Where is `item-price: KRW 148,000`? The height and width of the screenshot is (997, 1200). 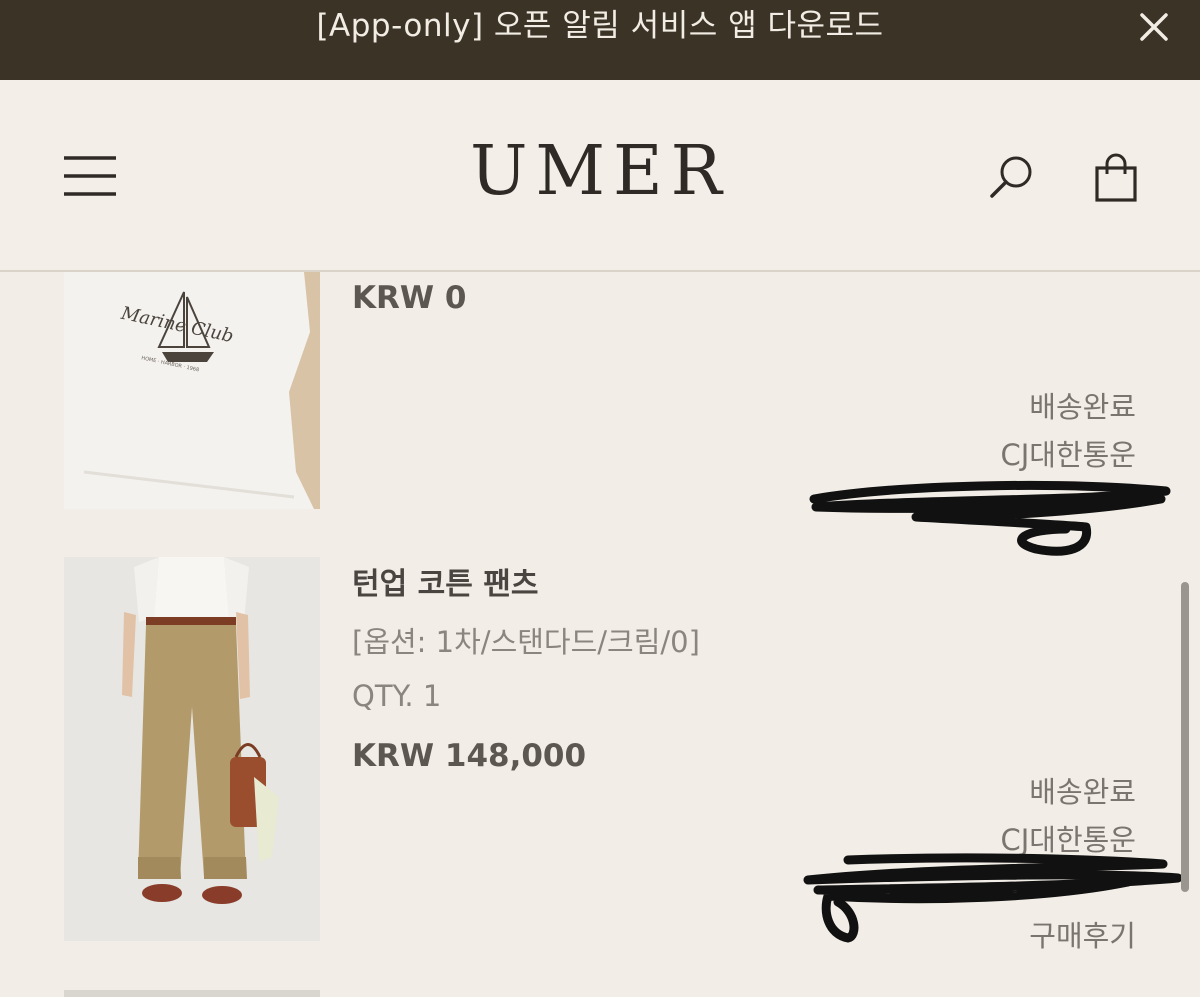
item-price: KRW 148,000 is located at coordinates (469, 756).